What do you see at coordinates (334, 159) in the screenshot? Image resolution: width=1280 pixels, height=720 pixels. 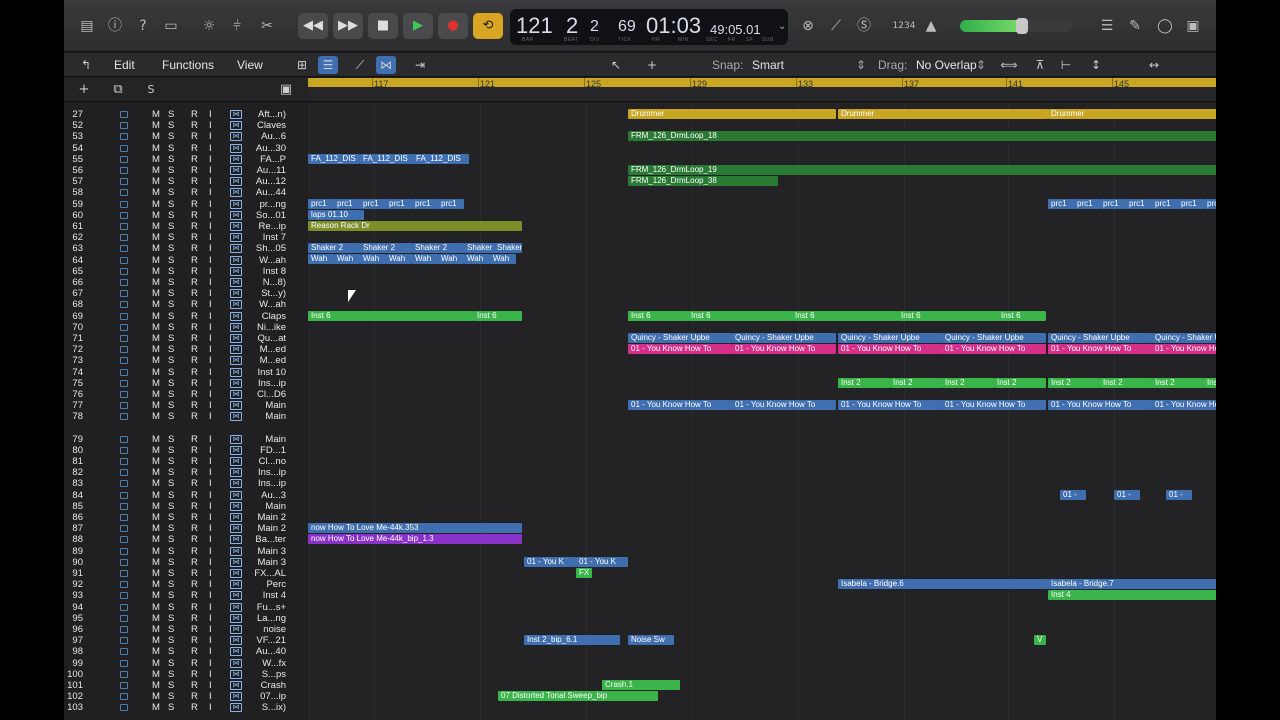 I see `region: FA_112_DIS` at bounding box center [334, 159].